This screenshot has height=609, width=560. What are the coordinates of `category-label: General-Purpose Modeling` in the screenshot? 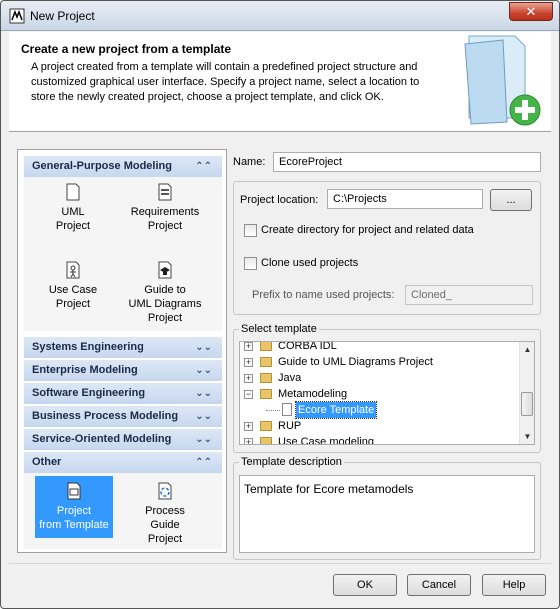 It's located at (102, 166).